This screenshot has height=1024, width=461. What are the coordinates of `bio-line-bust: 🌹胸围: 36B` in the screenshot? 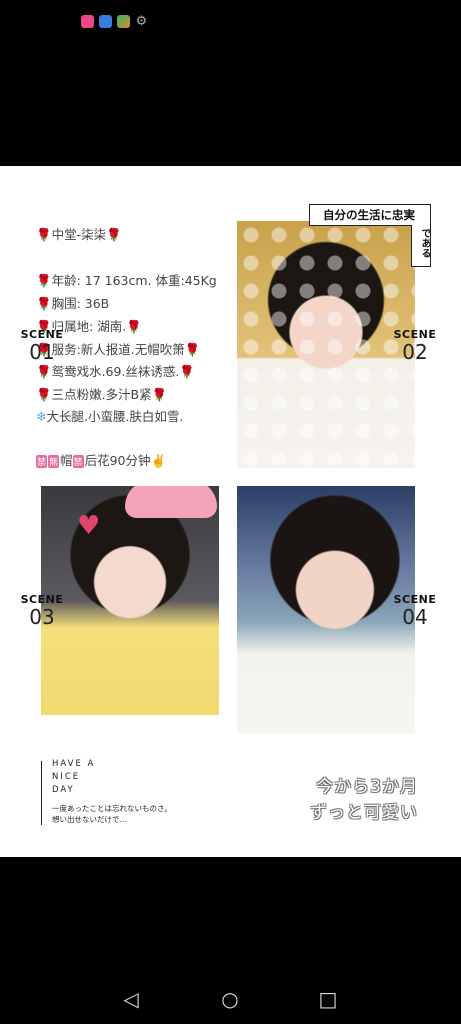 It's located at (73, 303).